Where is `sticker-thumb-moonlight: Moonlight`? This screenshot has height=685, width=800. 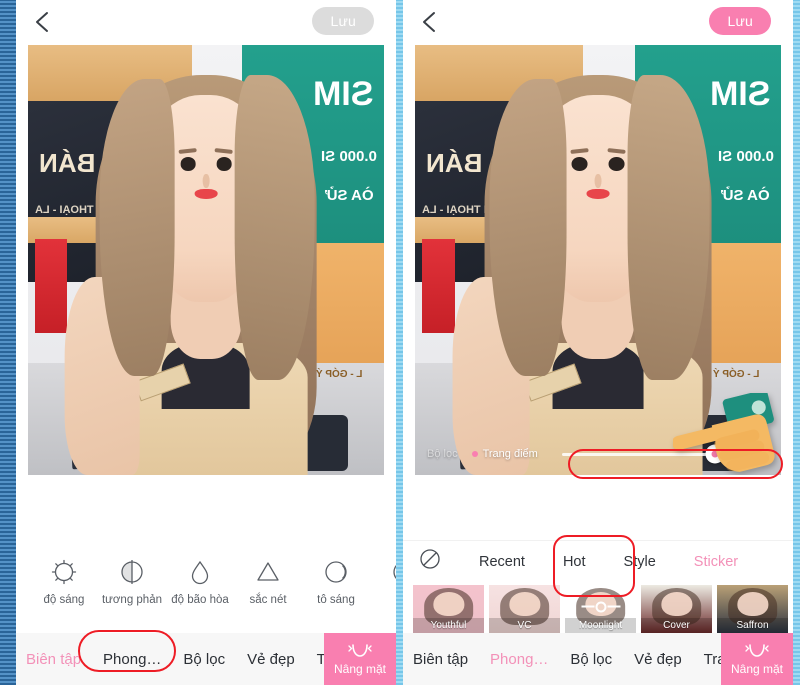
sticker-thumb-moonlight: Moonlight is located at coordinates (600, 609).